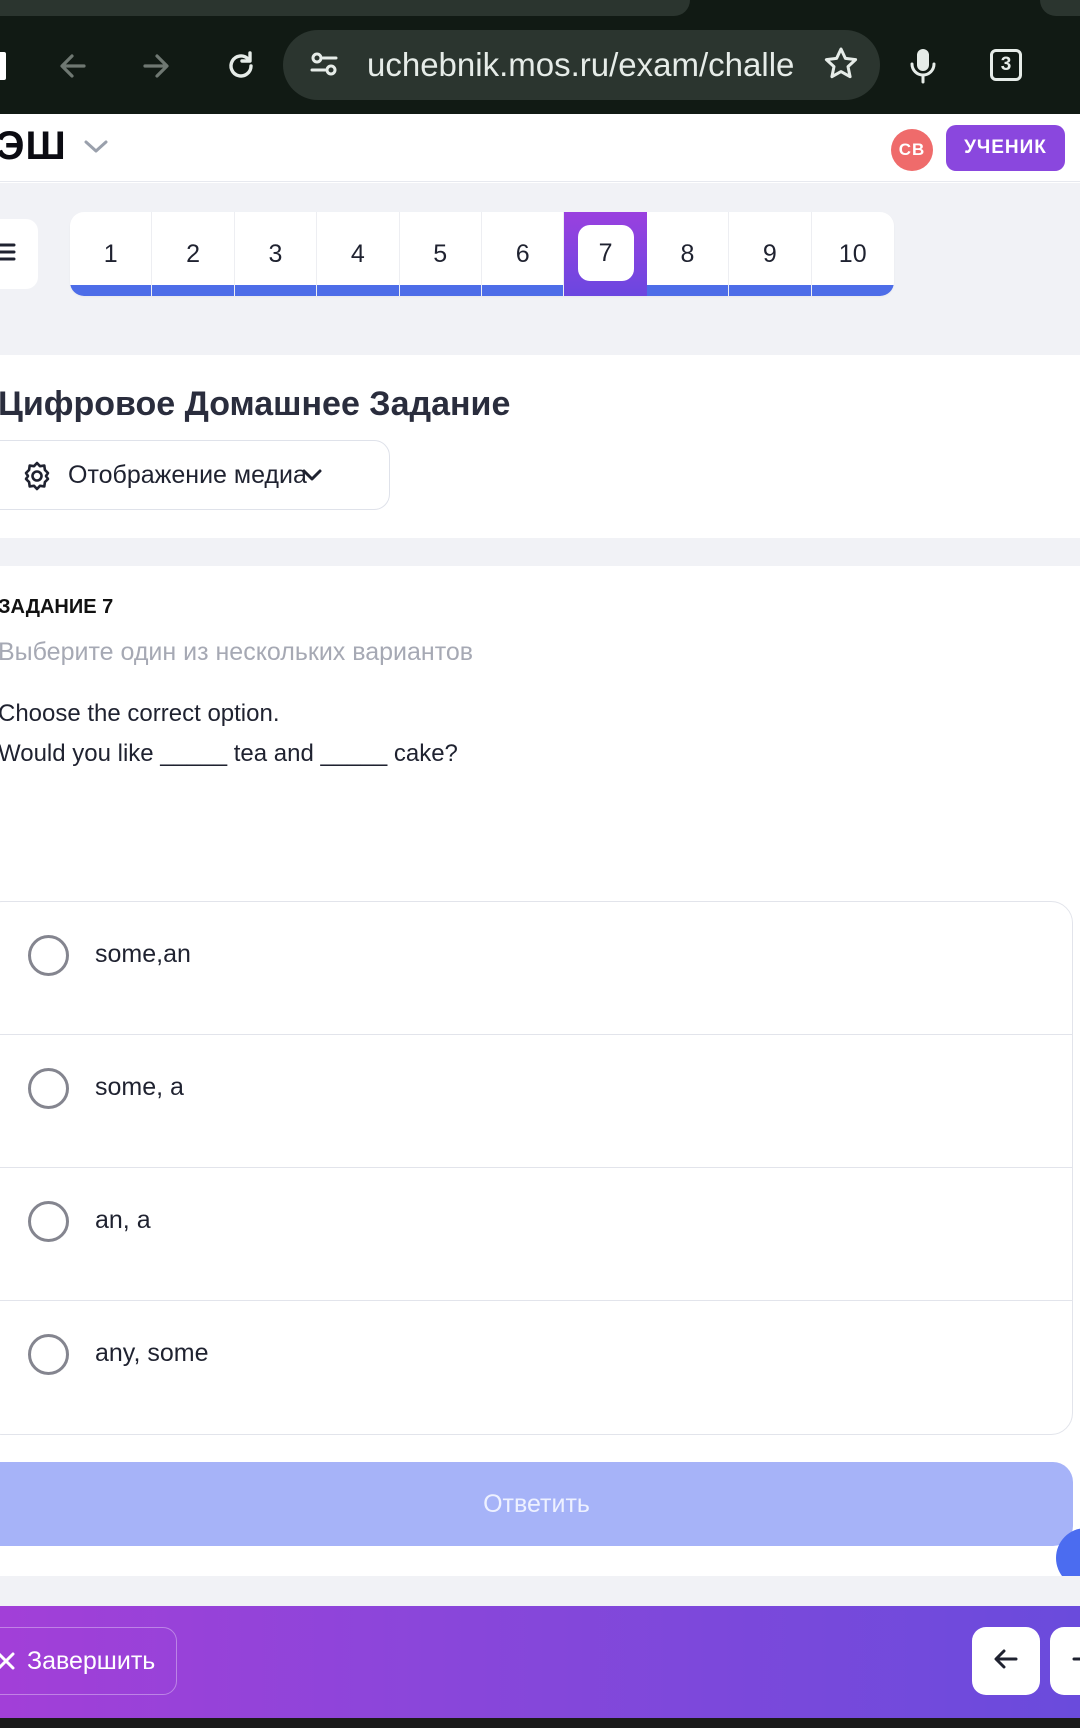 The width and height of the screenshot is (1080, 1728). I want to click on star-icon, so click(841, 64).